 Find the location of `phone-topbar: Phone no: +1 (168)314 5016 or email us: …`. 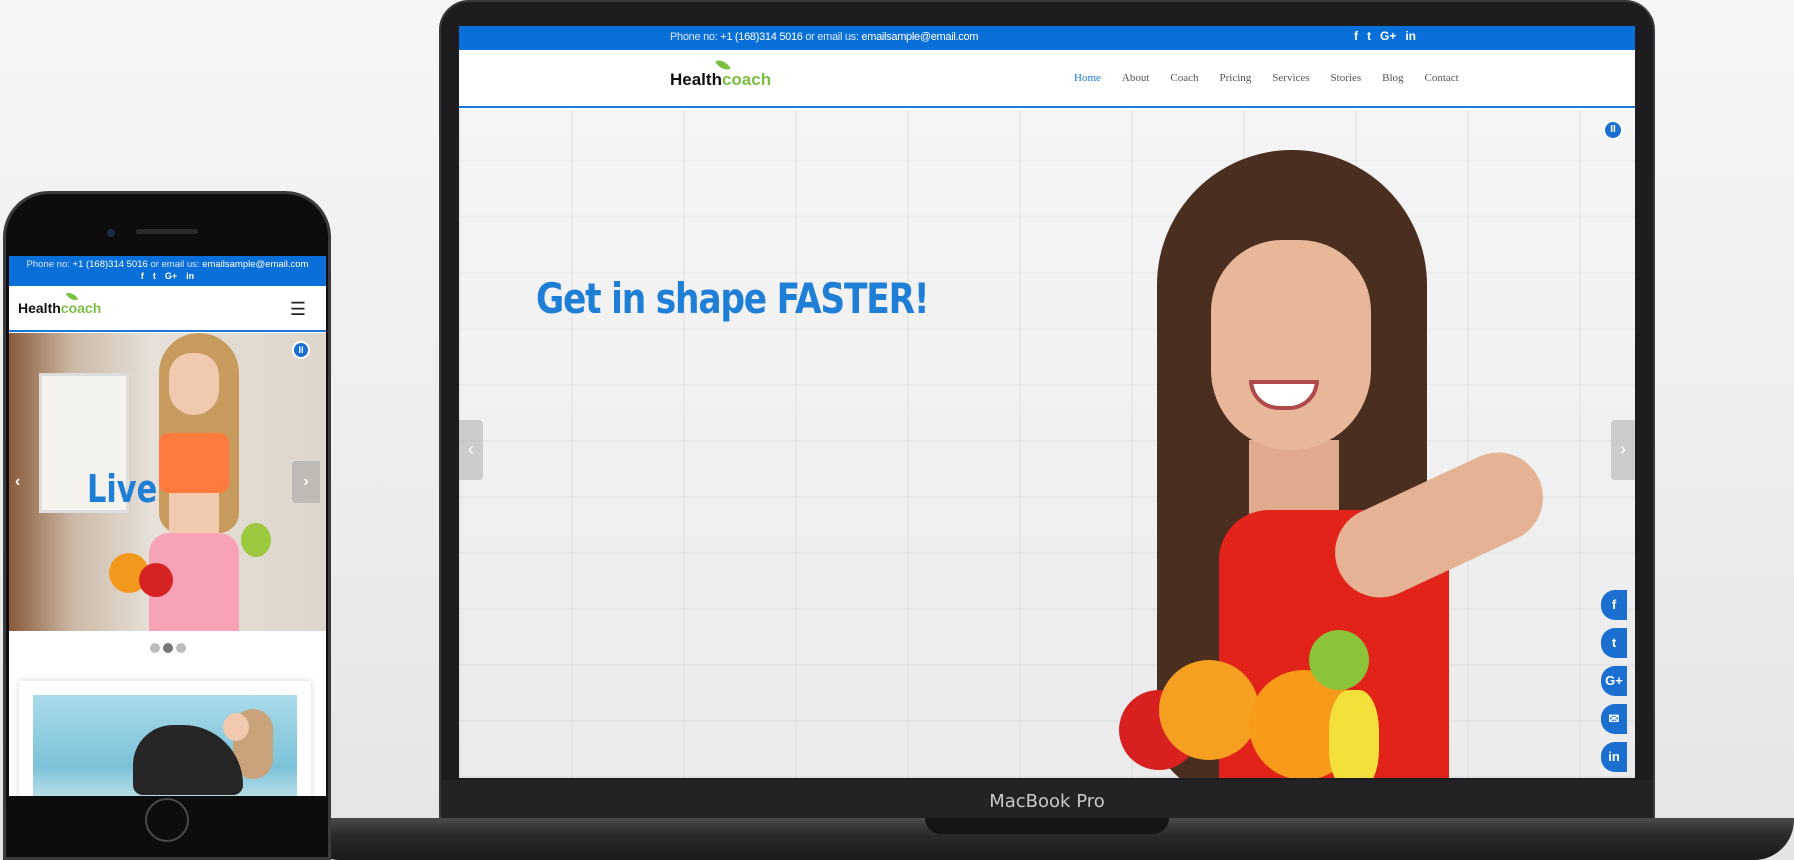

phone-topbar: Phone no: +1 (168)314 5016 or email us: … is located at coordinates (167, 271).